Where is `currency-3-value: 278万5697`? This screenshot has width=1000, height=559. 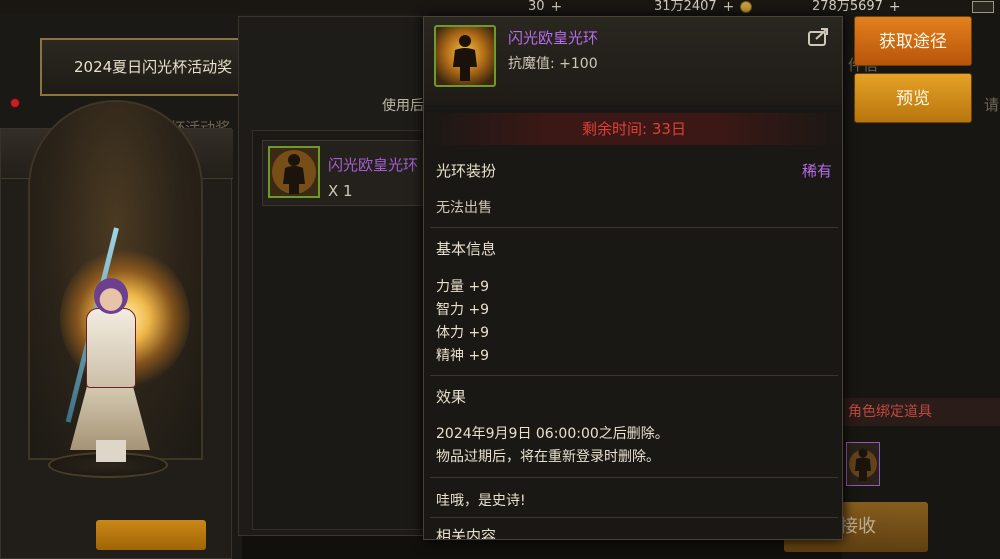 currency-3-value: 278万5697 is located at coordinates (847, 7).